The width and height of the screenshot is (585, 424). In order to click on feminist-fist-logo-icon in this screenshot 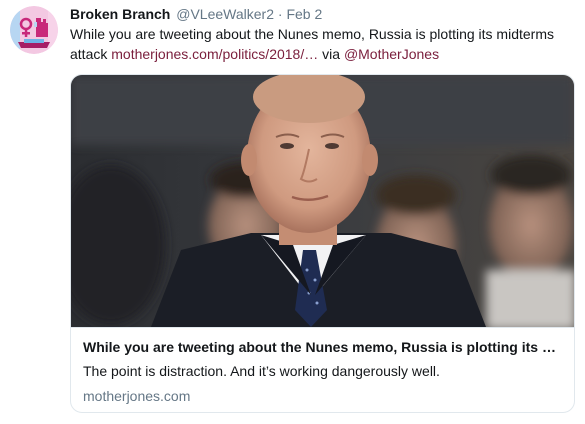, I will do `click(34, 30)`.